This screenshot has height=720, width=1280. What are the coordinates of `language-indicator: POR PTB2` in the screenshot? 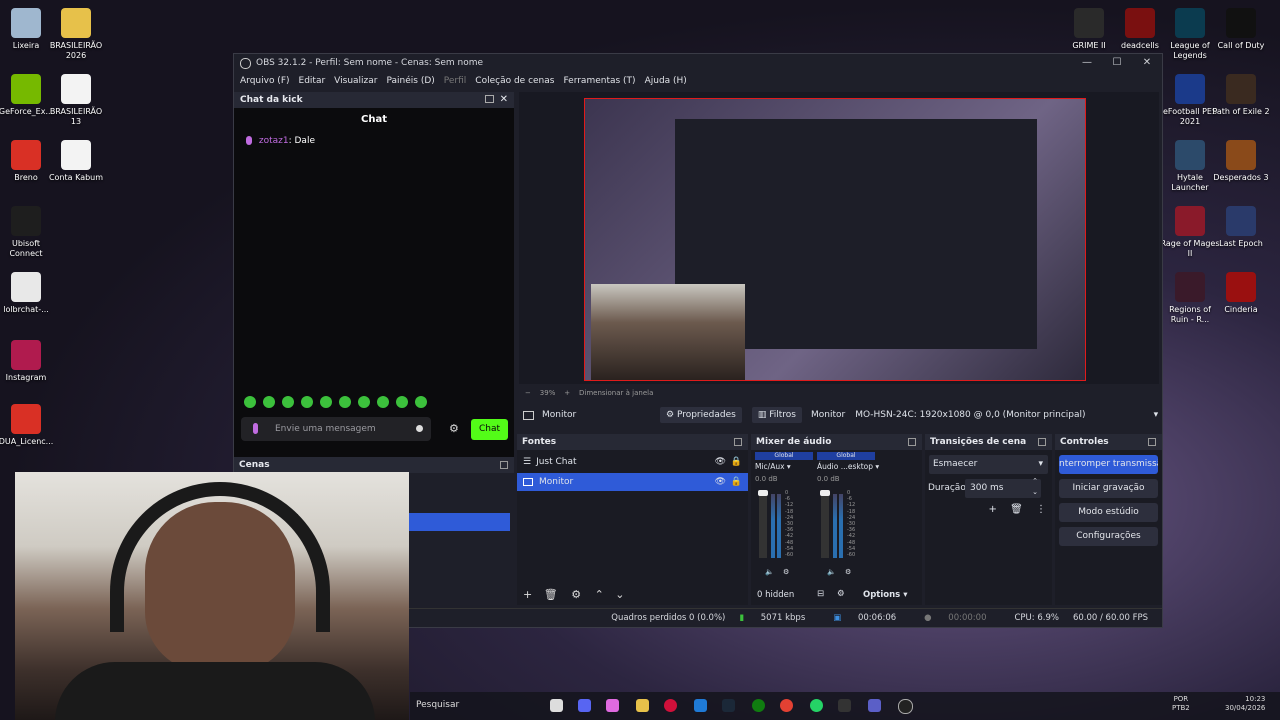 It's located at (1181, 704).